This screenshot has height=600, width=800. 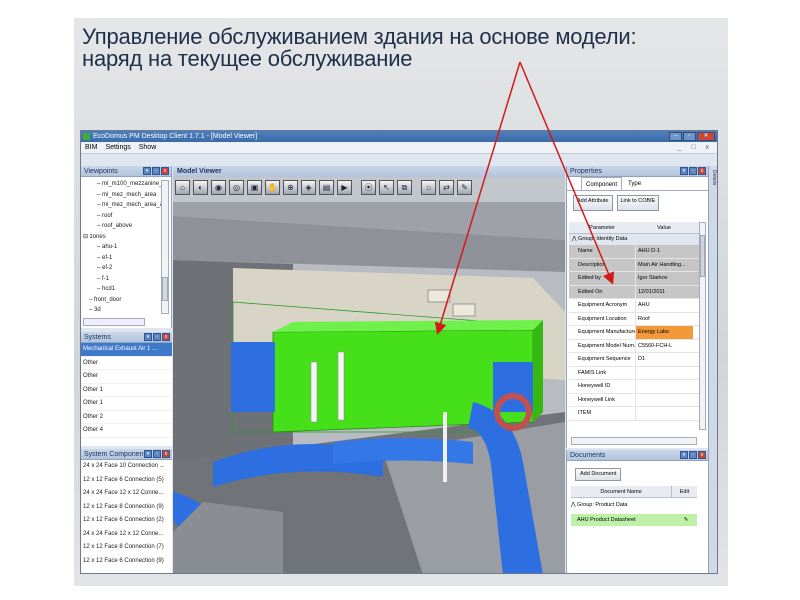 I want to click on component-item: 12 x 12 Face 6 Connection (5), so click(x=126, y=481).